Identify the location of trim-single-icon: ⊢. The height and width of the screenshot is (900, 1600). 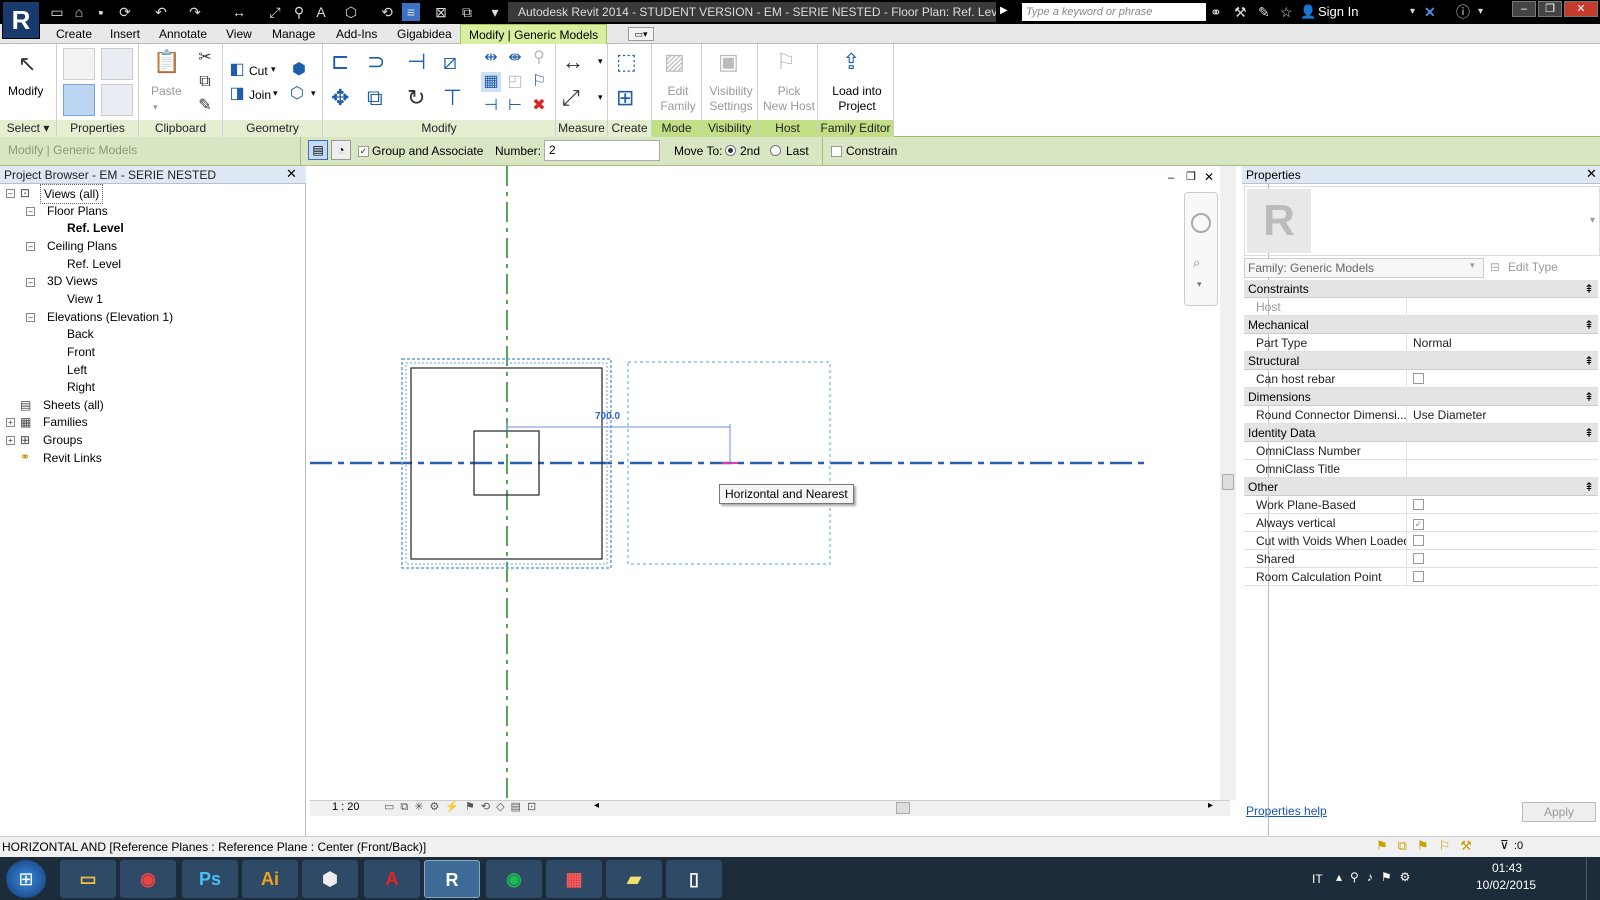
(515, 106).